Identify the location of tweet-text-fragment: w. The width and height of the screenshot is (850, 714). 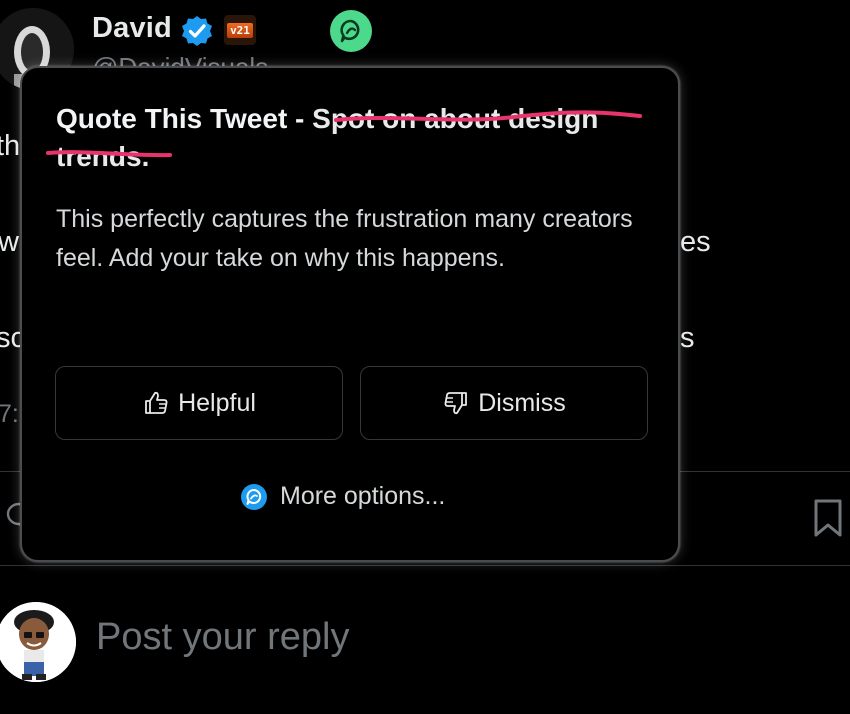
(9, 242).